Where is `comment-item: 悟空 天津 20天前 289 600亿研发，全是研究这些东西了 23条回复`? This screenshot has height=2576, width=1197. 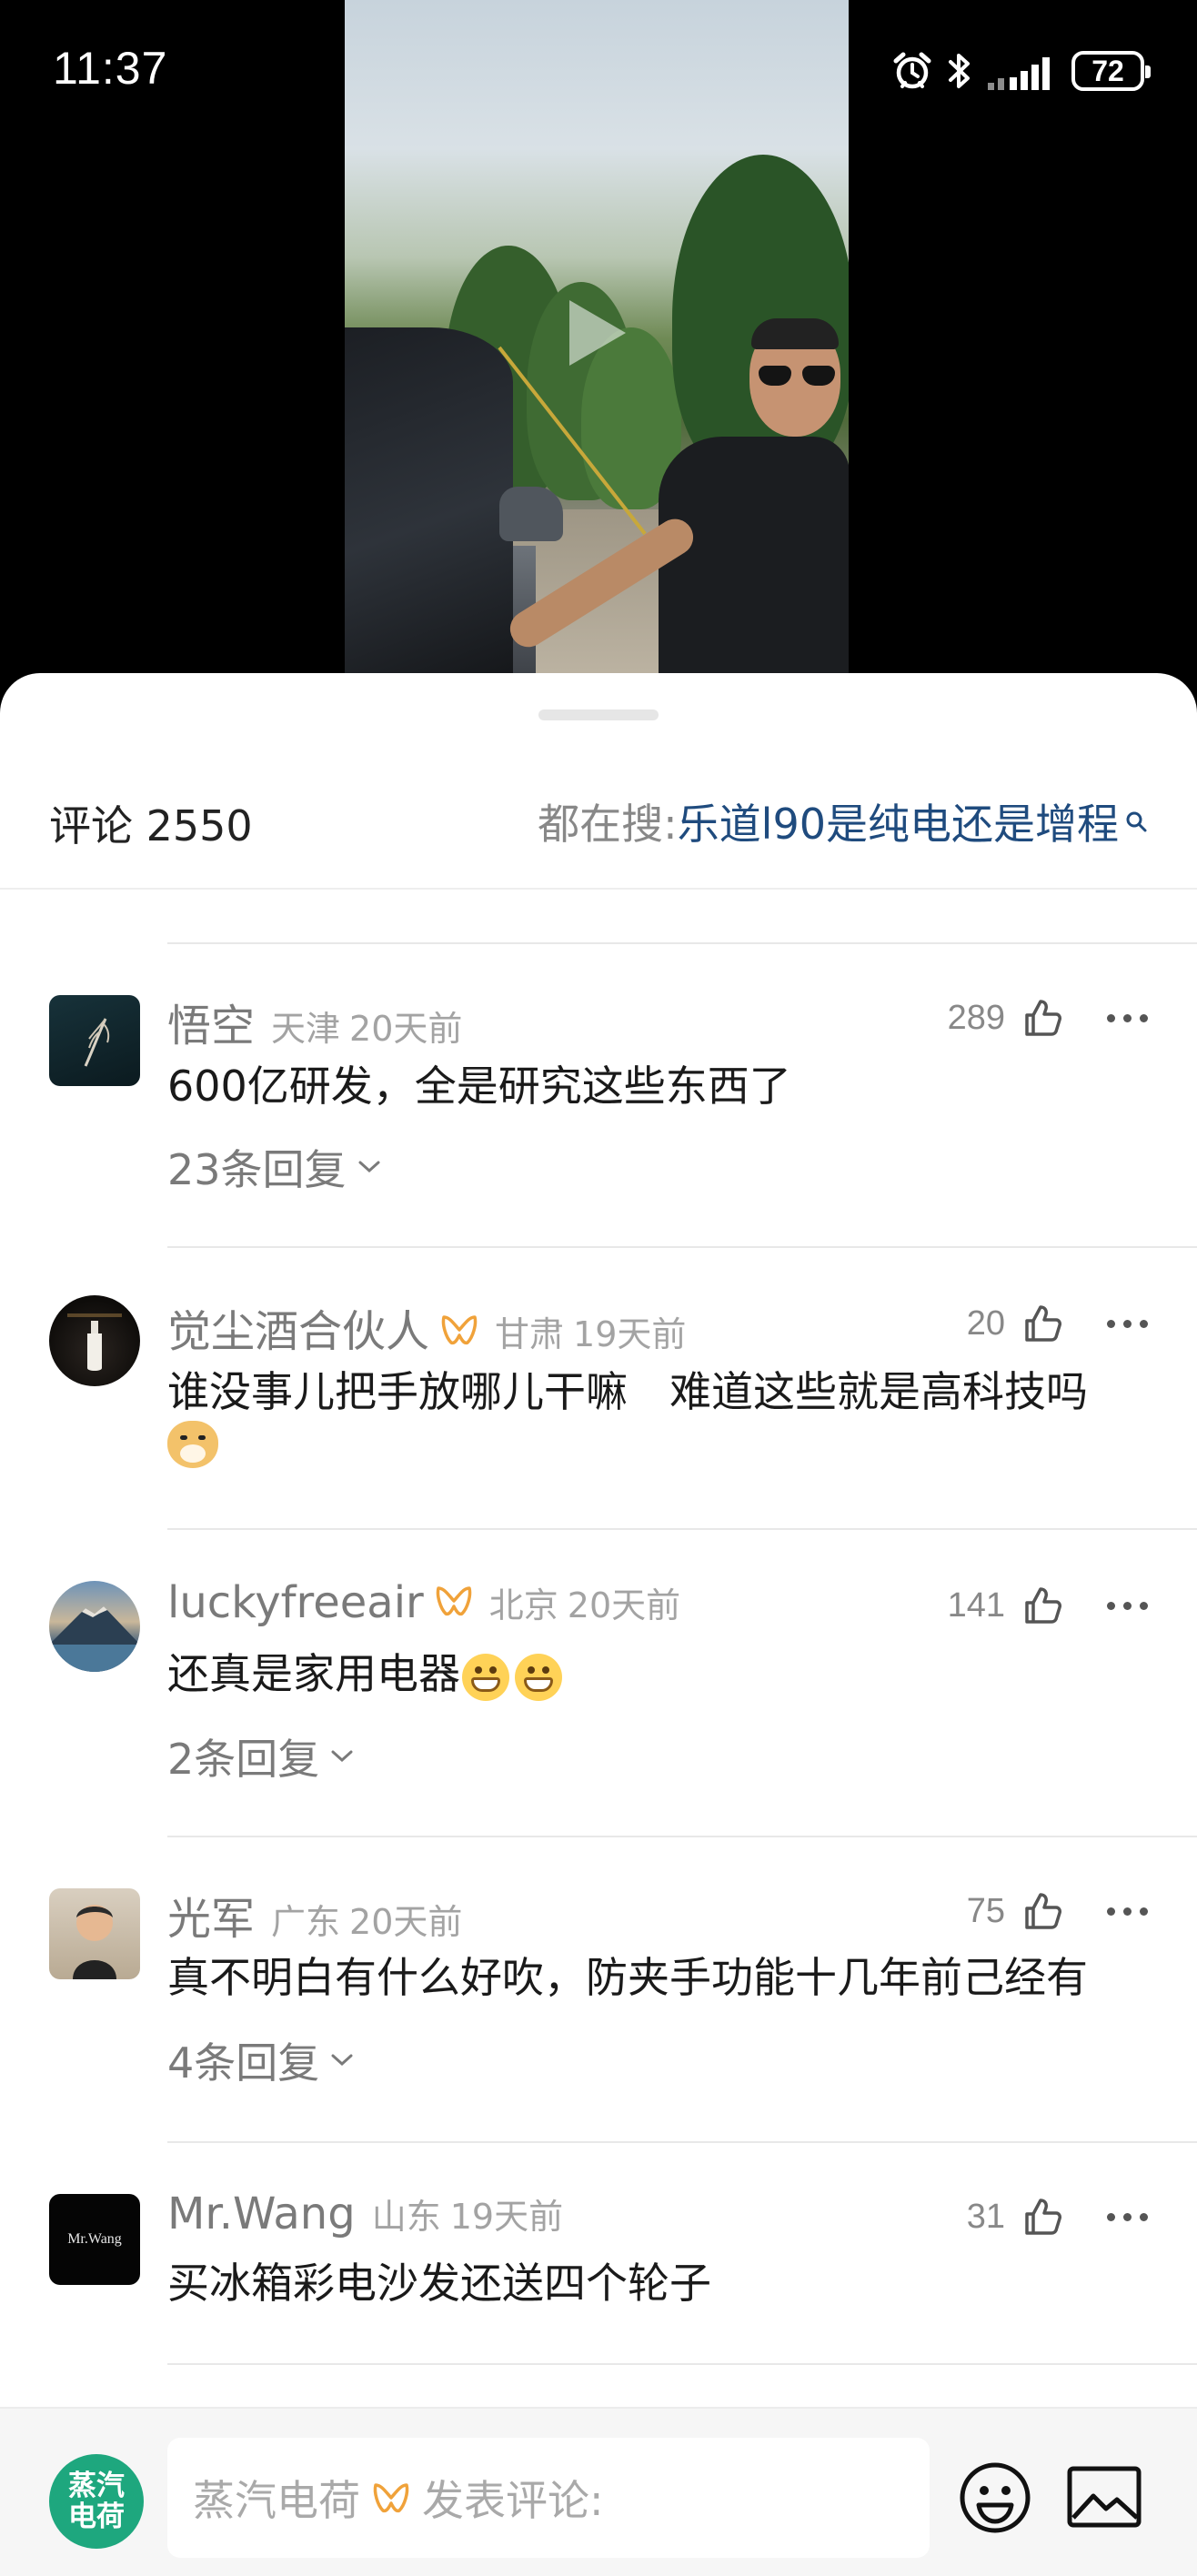 comment-item: 悟空 天津 20天前 289 600亿研发，全是研究这些东西了 23条回复 is located at coordinates (623, 1094).